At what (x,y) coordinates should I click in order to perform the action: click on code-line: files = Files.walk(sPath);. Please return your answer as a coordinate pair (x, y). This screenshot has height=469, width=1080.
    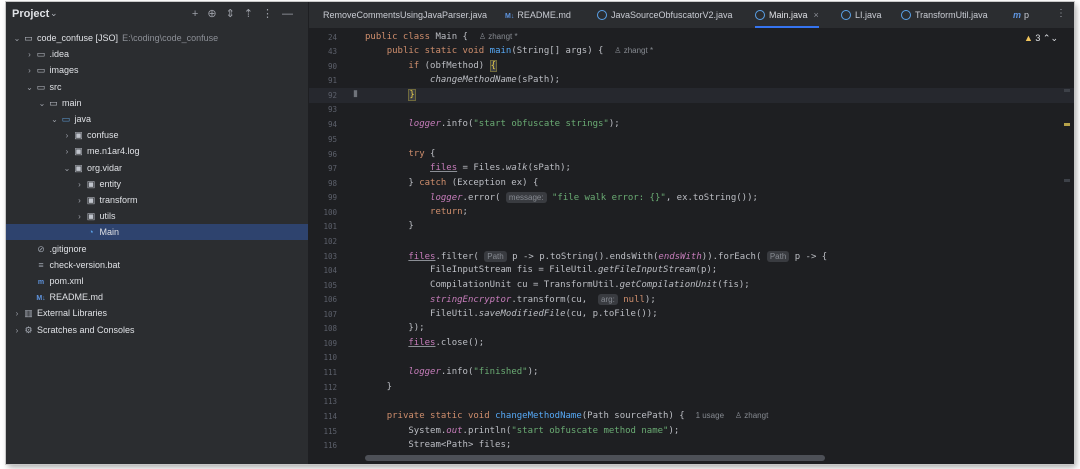
    Looking at the image, I should click on (500, 168).